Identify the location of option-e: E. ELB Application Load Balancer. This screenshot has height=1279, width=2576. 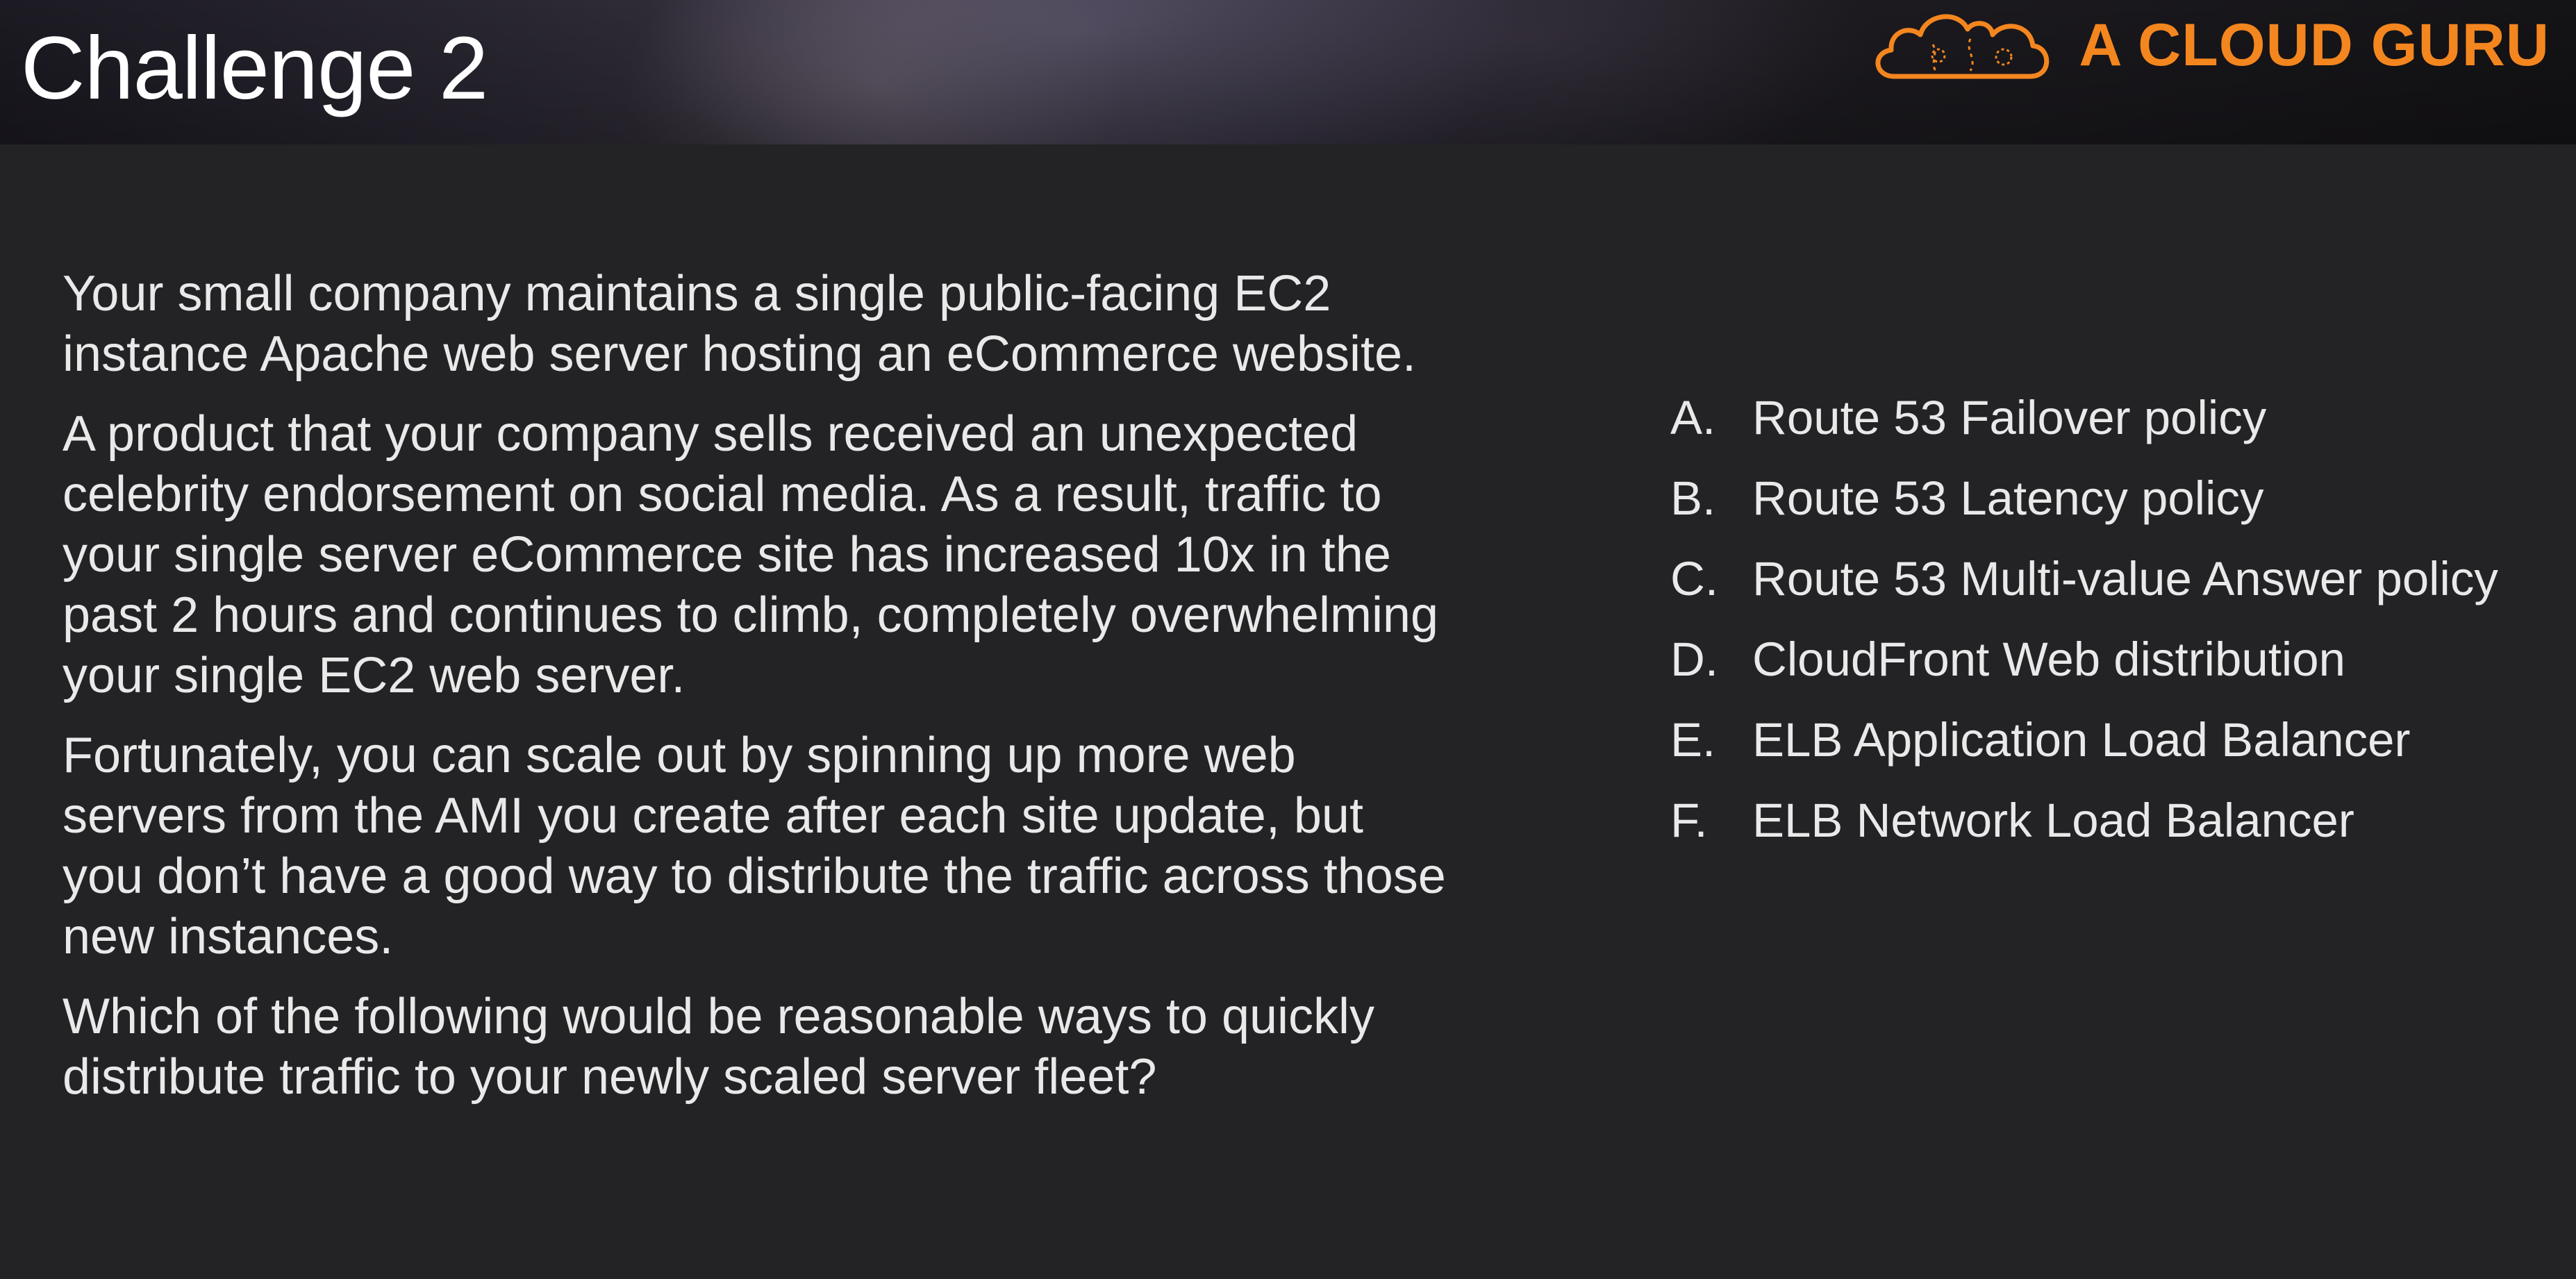
(2107, 740).